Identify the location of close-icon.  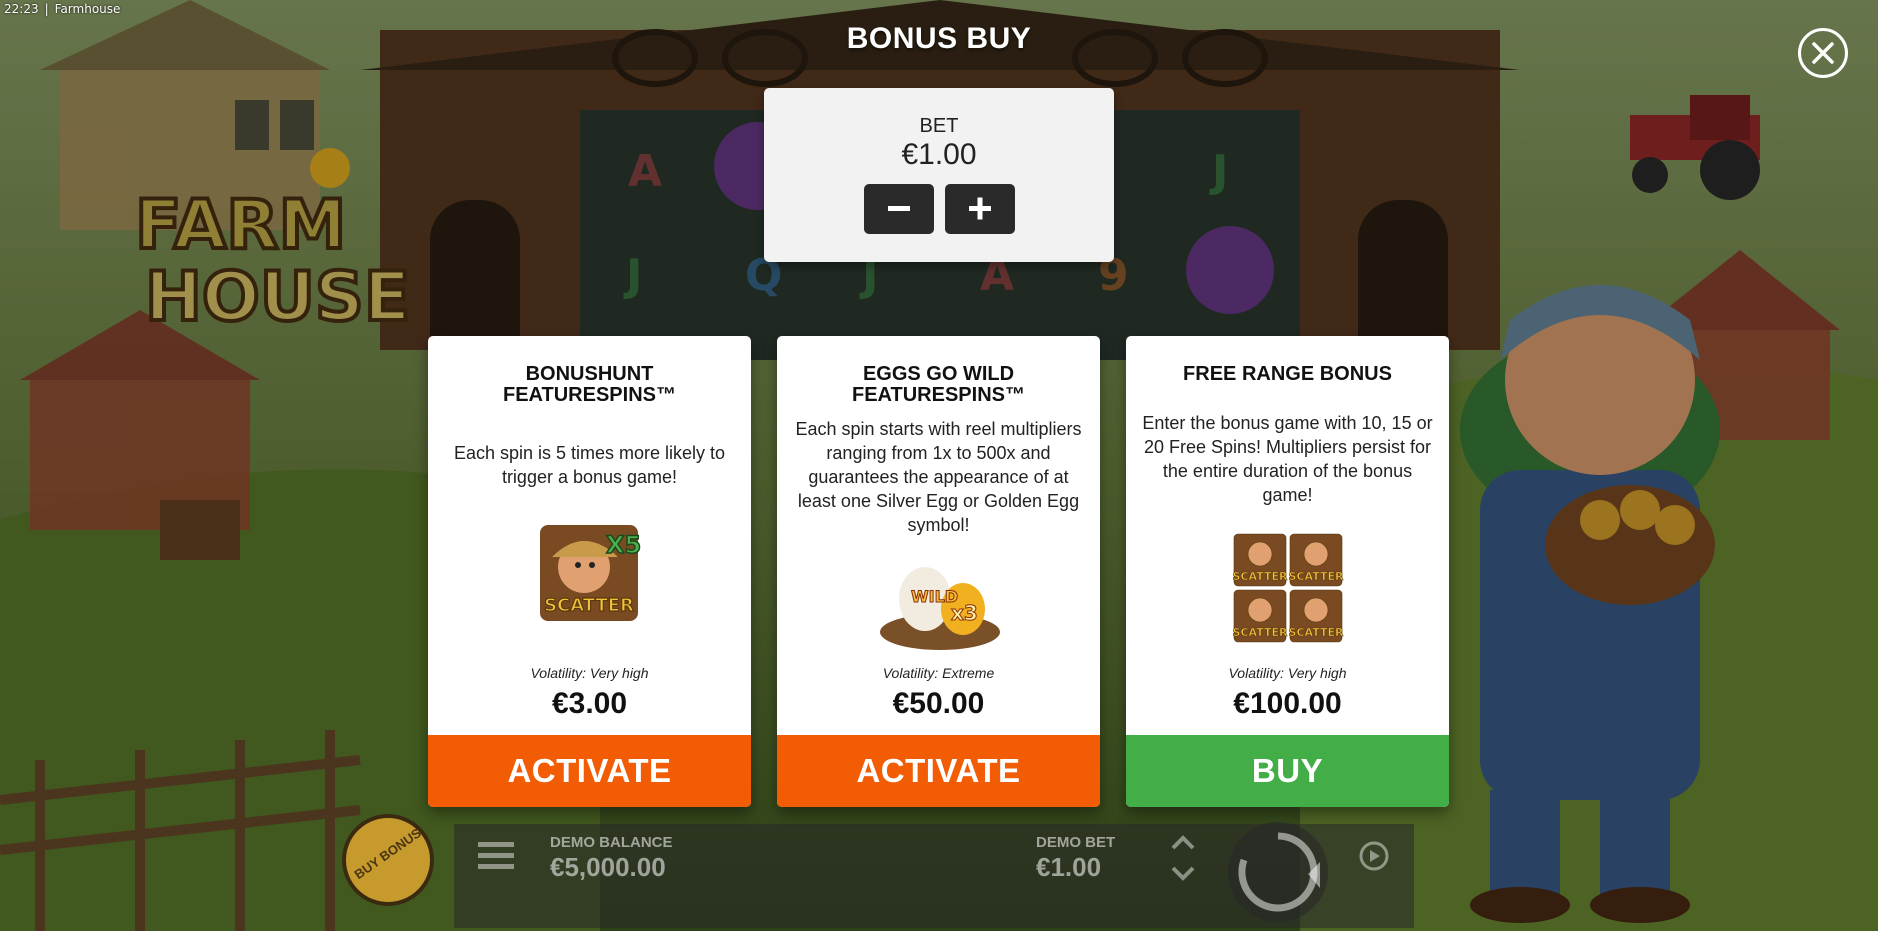
(1823, 53).